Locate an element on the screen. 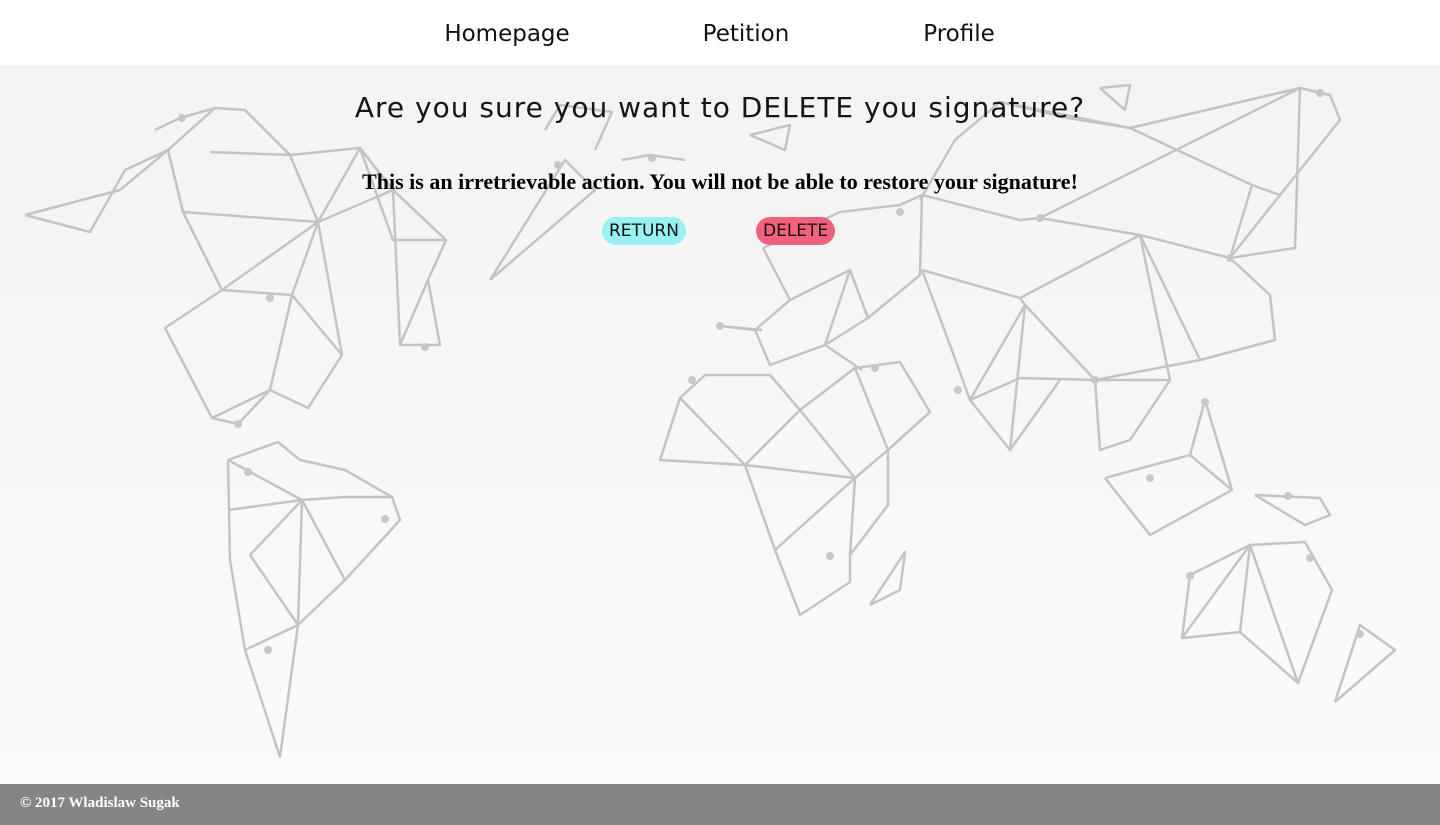  nav-link-profile: Profile is located at coordinates (959, 32).